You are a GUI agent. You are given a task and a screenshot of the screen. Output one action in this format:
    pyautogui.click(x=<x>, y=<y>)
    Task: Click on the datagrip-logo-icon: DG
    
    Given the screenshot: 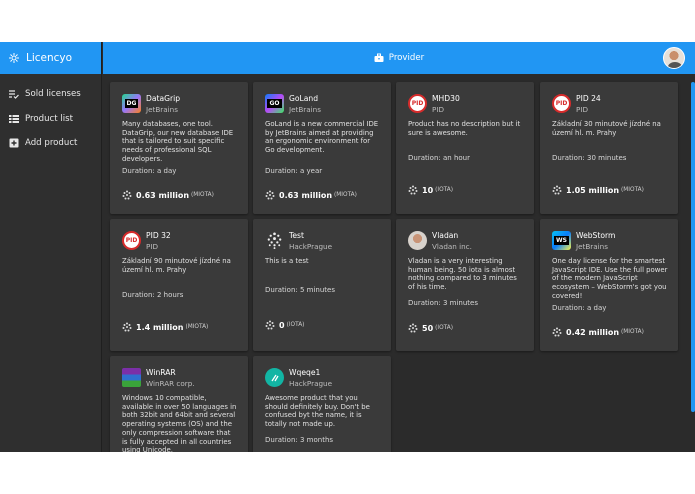 What is the action you would take?
    pyautogui.click(x=131, y=103)
    